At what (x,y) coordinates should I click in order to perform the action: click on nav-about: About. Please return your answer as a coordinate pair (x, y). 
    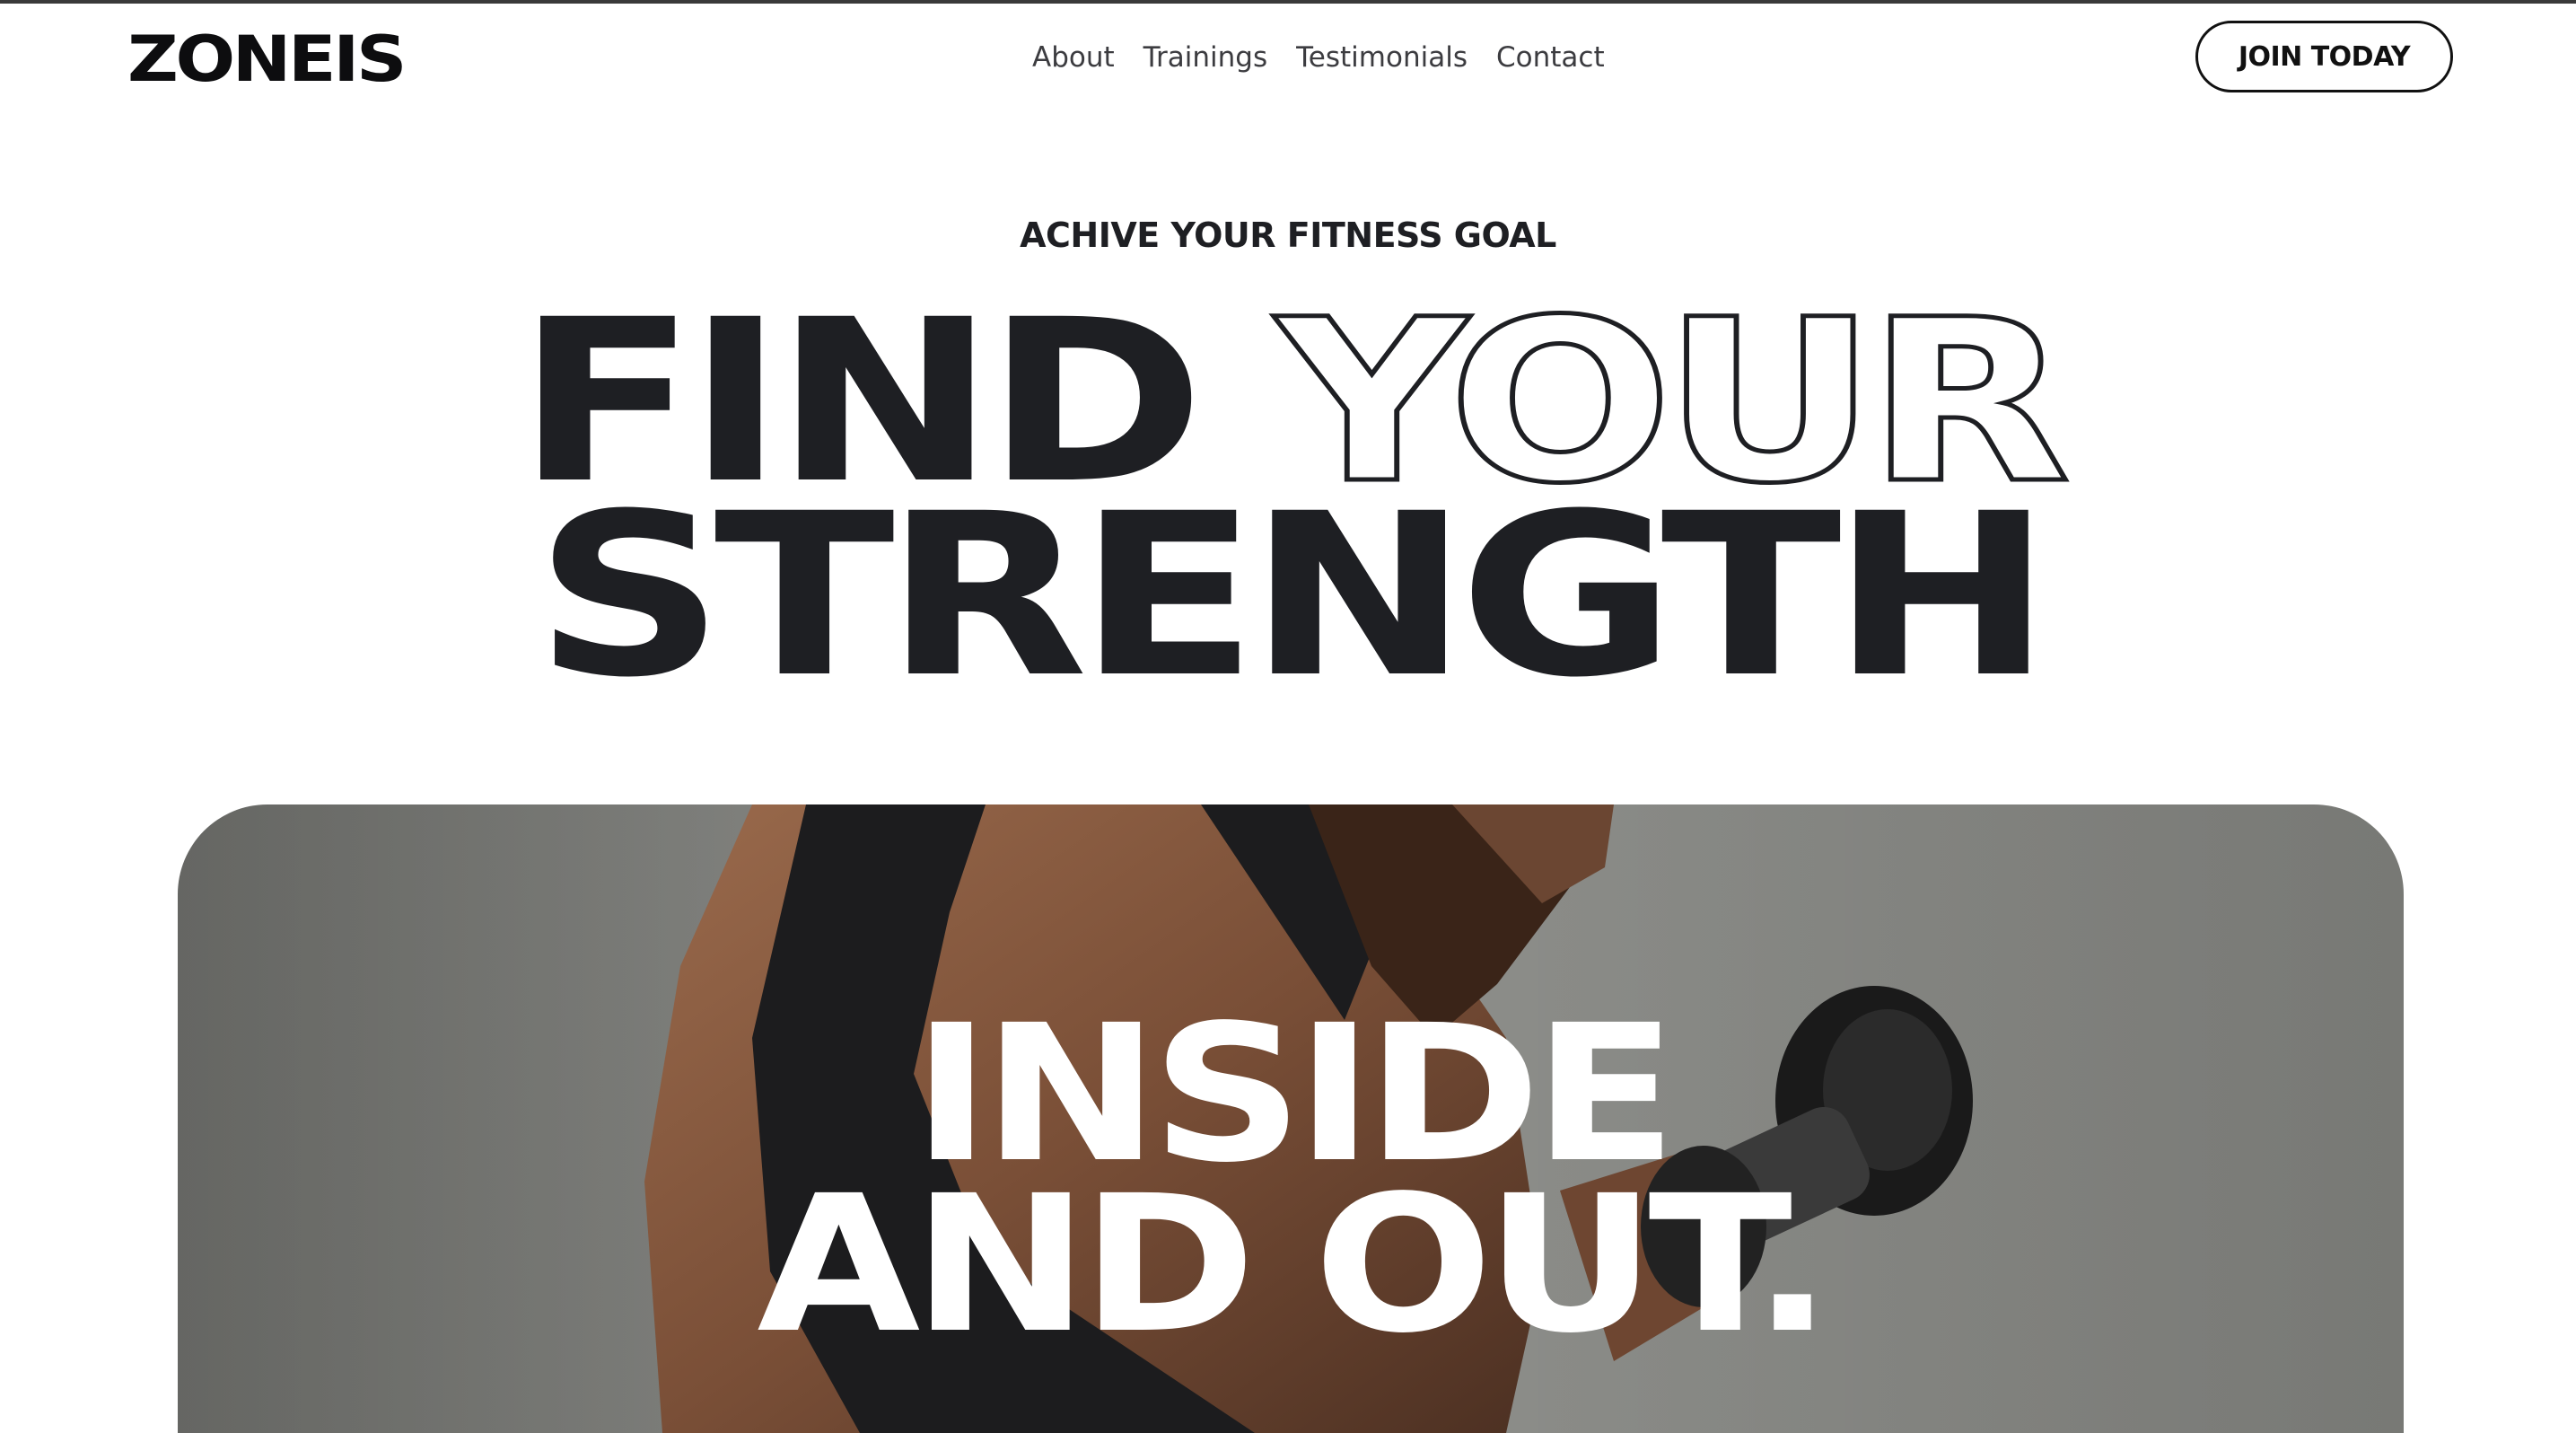
    Looking at the image, I should click on (1073, 57).